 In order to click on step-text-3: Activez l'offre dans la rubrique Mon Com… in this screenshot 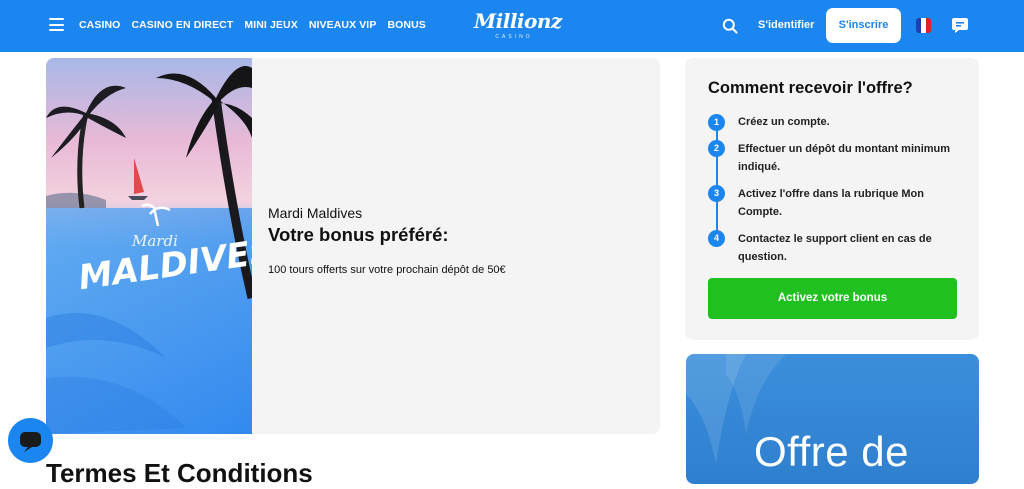, I will do `click(831, 203)`.